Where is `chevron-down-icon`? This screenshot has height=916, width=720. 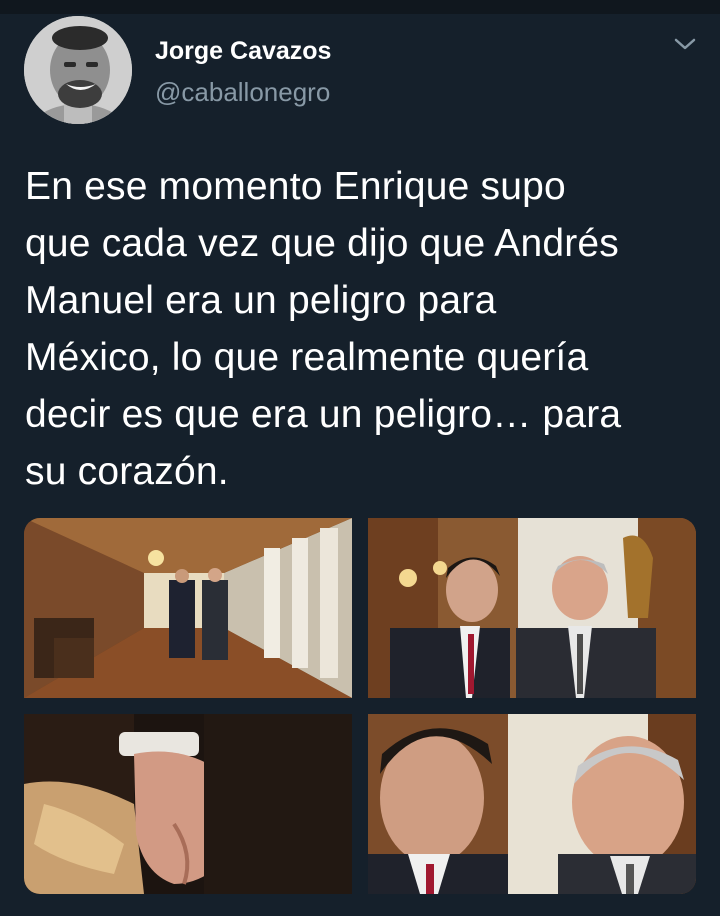
chevron-down-icon is located at coordinates (685, 44).